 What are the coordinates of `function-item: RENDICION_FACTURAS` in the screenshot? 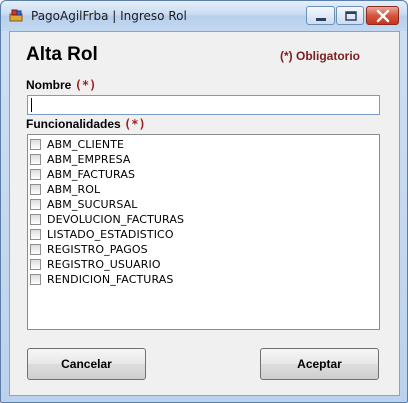 It's located at (101, 279).